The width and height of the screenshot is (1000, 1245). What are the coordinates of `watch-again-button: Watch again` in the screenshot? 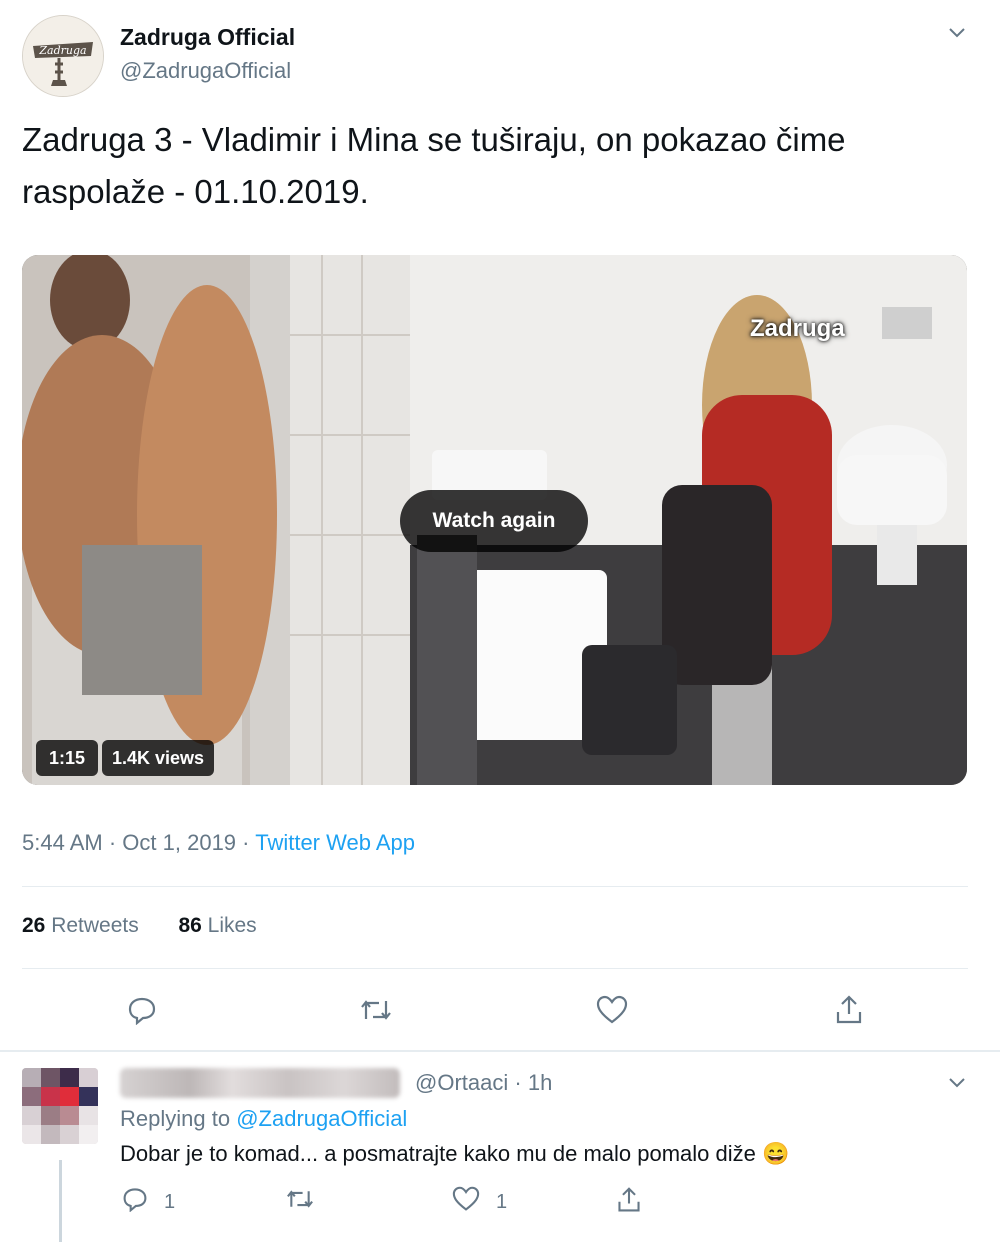 It's located at (494, 521).